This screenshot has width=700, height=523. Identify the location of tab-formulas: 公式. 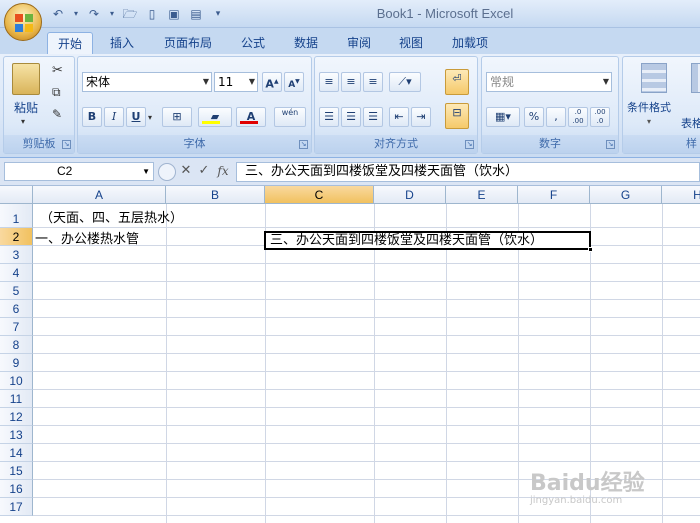
(253, 43).